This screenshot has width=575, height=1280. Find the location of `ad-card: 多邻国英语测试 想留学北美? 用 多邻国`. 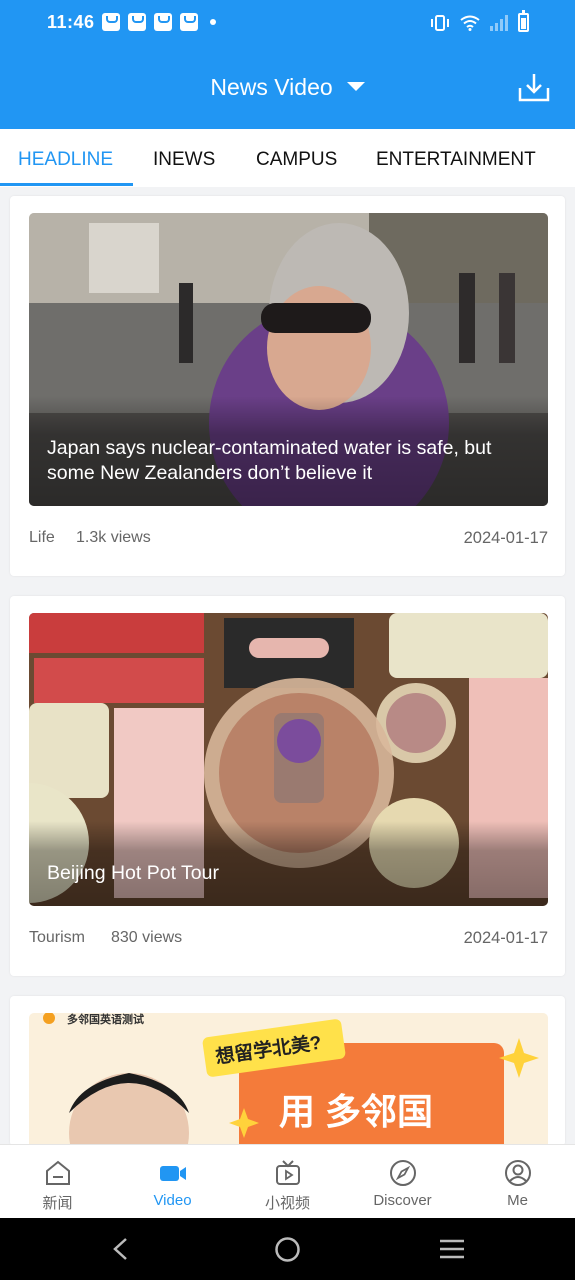

ad-card: 多邻国英语测试 想留学北美? 用 多邻国 is located at coordinates (287, 1071).